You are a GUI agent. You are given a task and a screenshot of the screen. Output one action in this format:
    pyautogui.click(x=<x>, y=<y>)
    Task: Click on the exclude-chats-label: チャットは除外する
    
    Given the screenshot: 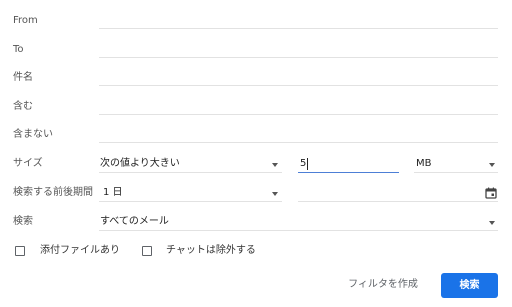 What is the action you would take?
    pyautogui.click(x=211, y=250)
    